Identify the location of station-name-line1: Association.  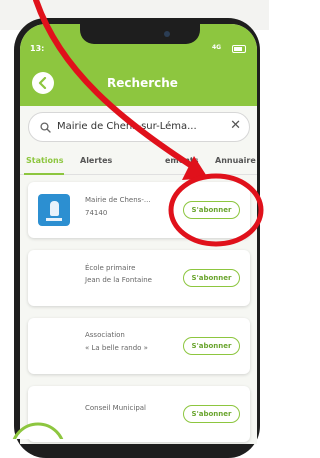
(105, 335).